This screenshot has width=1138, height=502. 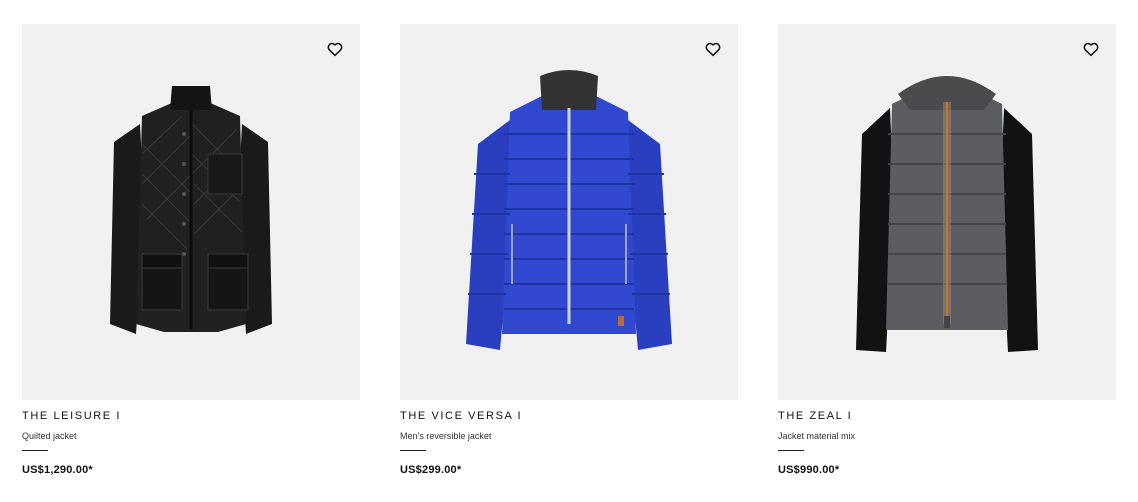 What do you see at coordinates (809, 470) in the screenshot?
I see `product-price: US$990.00*` at bounding box center [809, 470].